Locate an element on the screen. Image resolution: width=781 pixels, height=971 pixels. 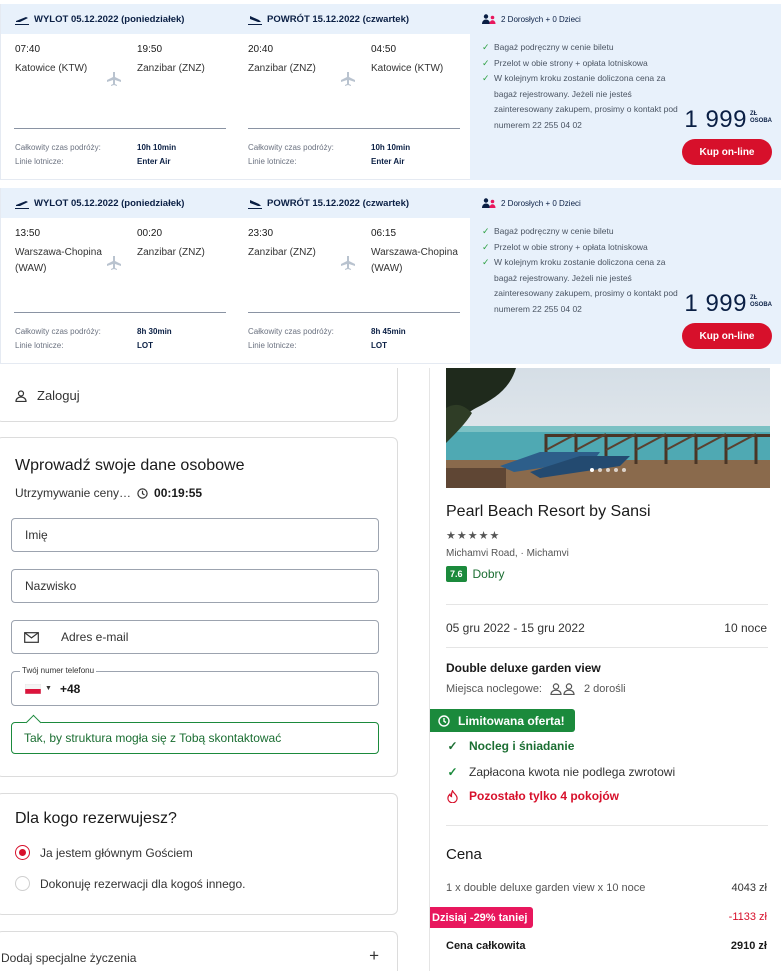
limited-offer-text: Limitowana oferta! is located at coordinates (511, 720).